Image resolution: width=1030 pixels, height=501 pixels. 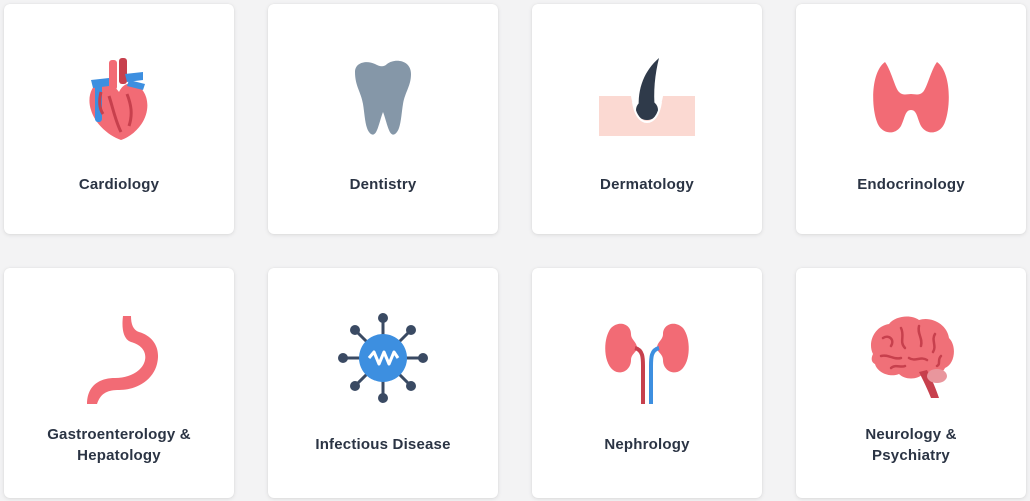 I want to click on skin-hair-icon, so click(x=647, y=102).